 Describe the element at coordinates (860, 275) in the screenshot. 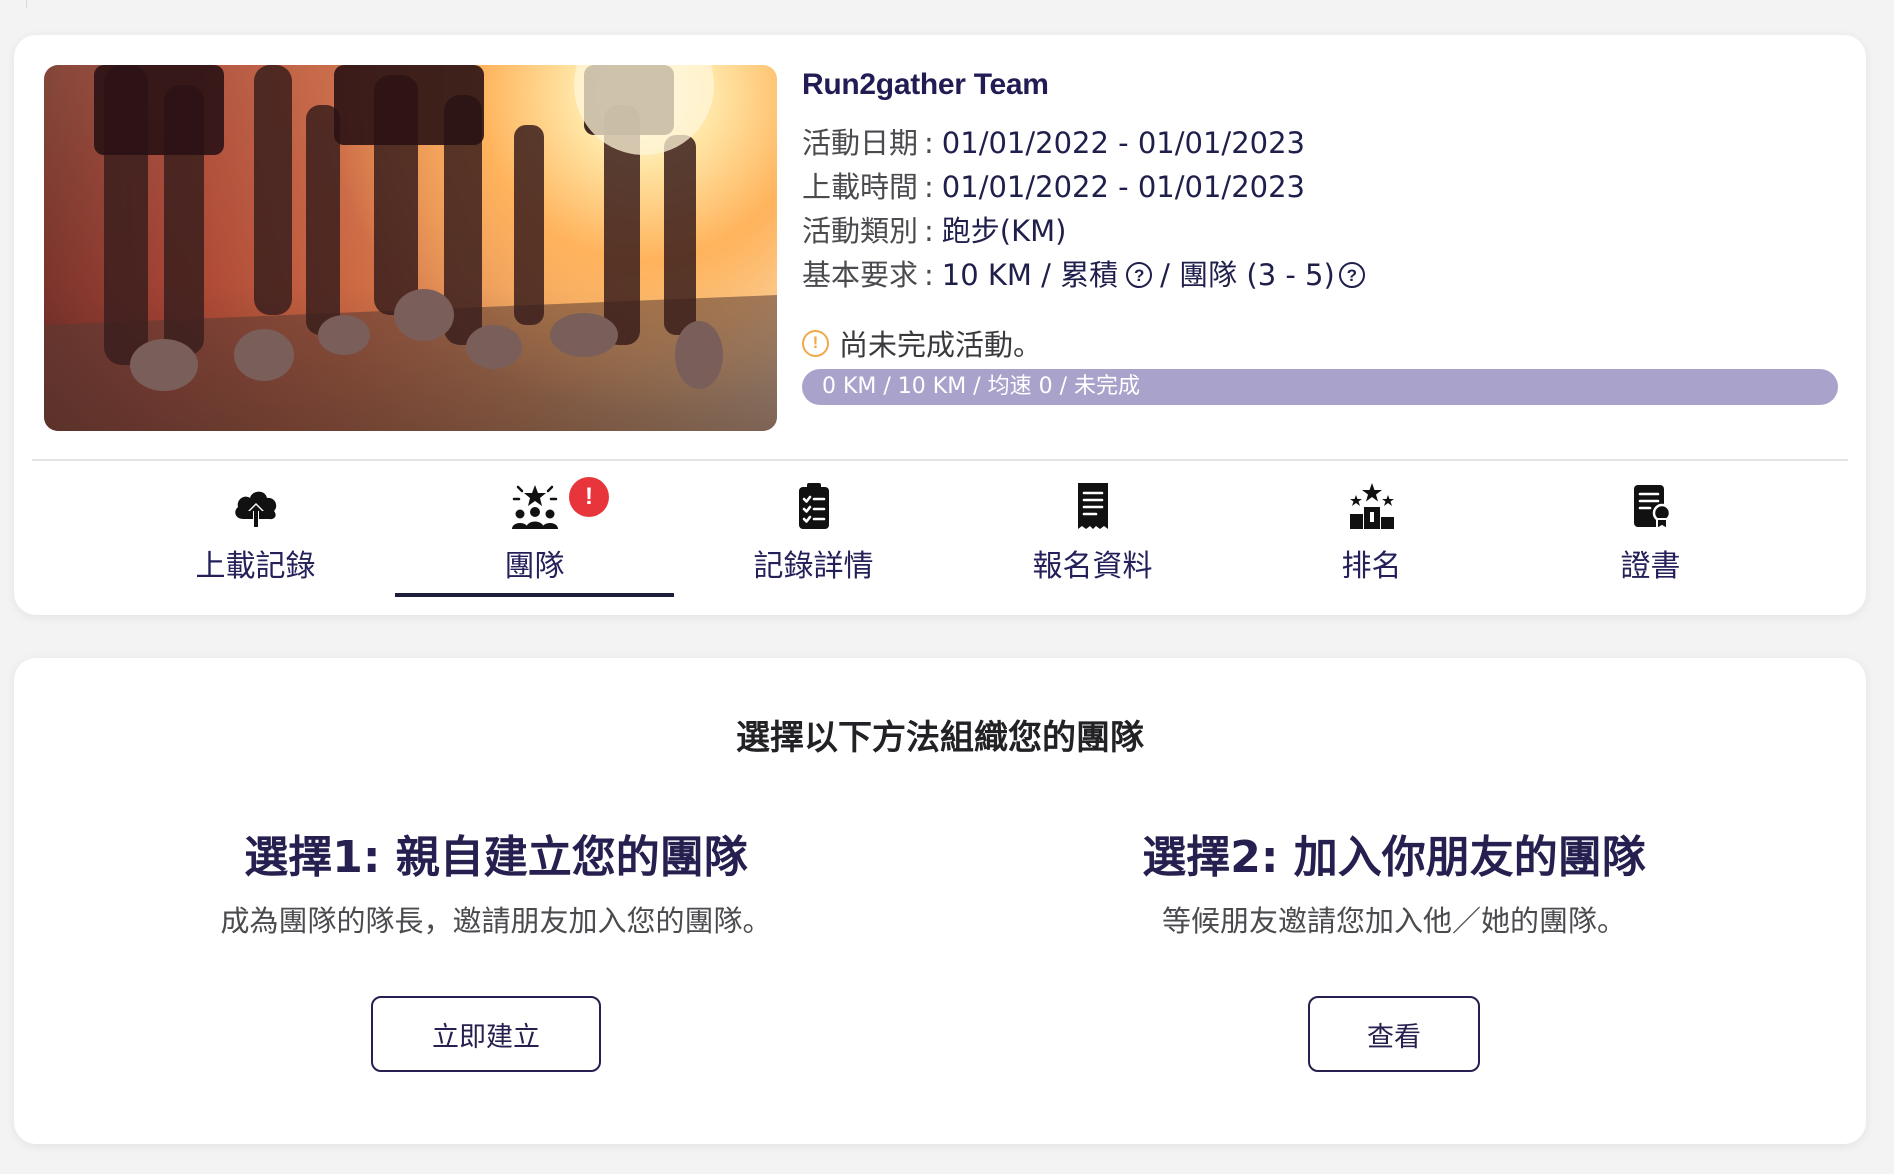

I see `requirement-label: 基本要求` at that location.